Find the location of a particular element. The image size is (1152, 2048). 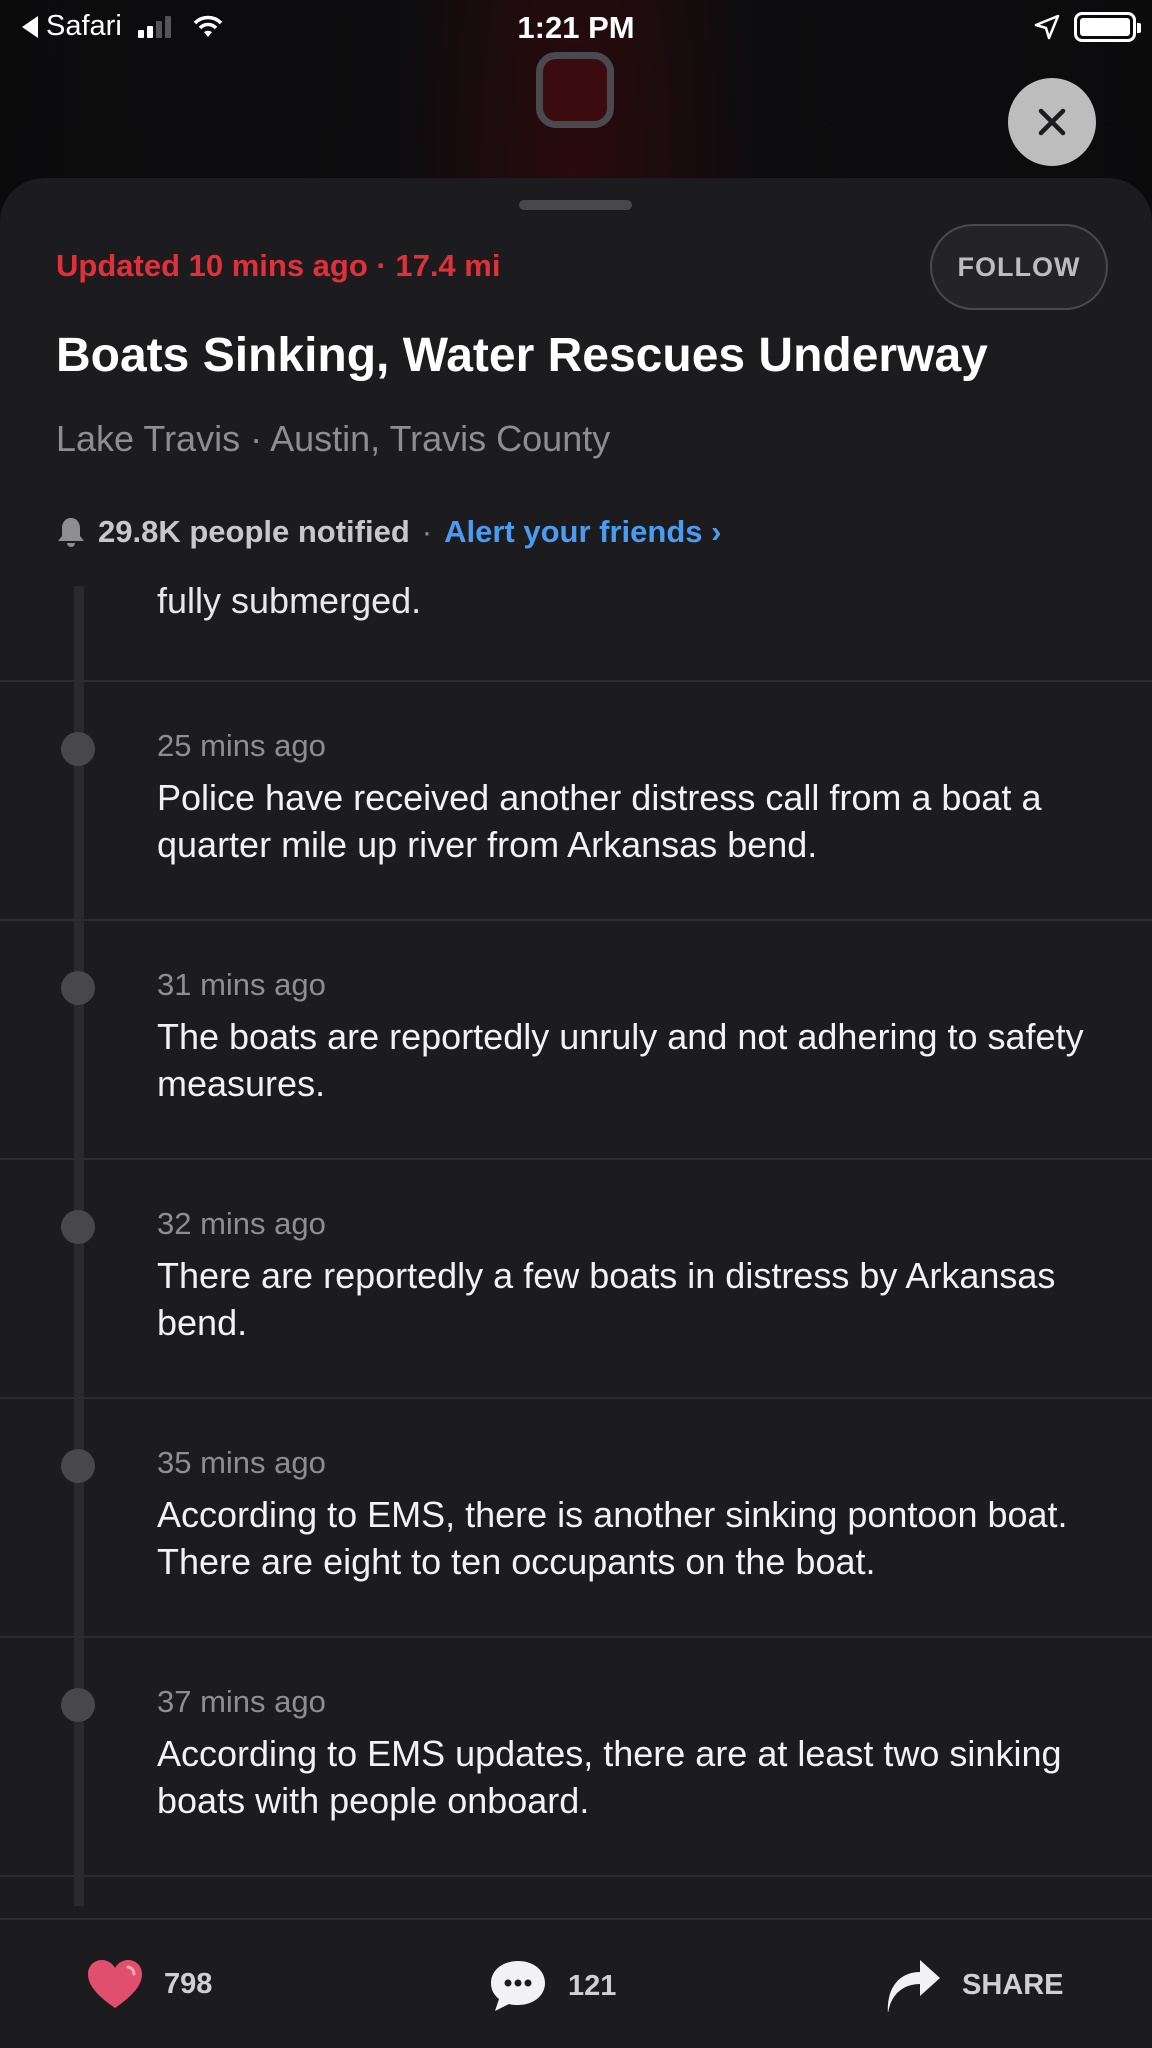

entry-time: 37 mins ago is located at coordinates (241, 1701).